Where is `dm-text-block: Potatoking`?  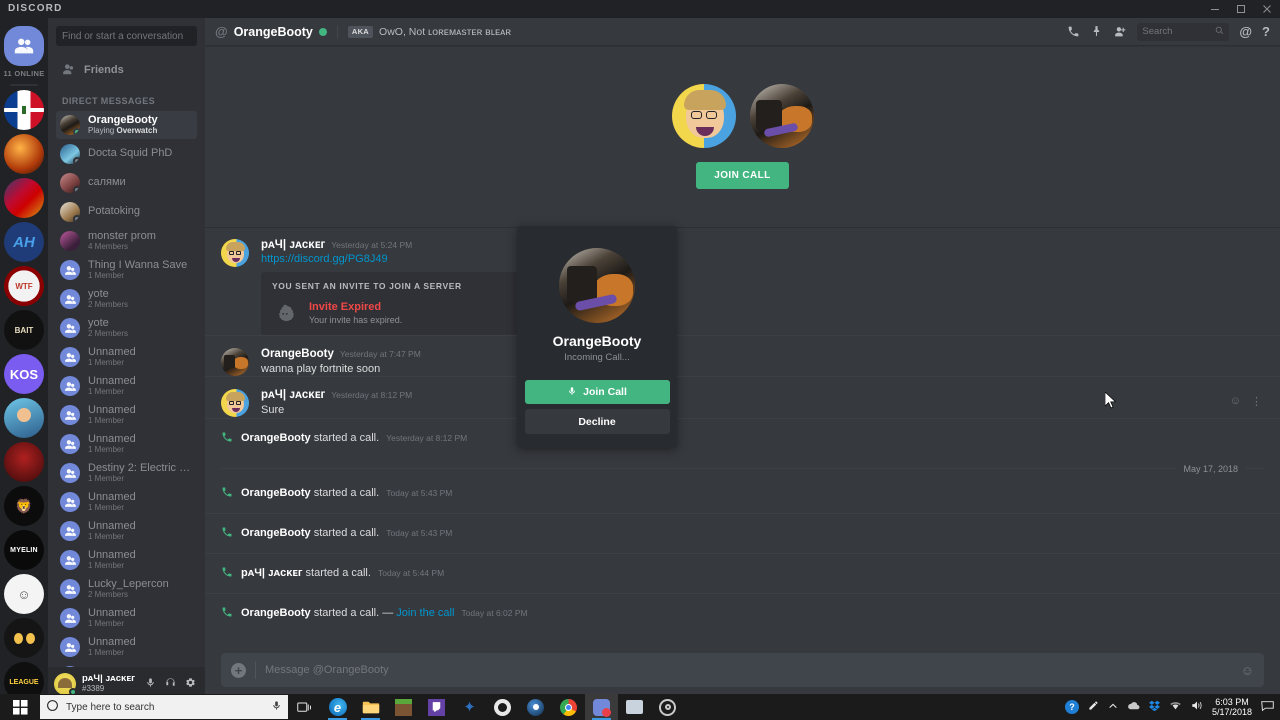 dm-text-block: Potatoking is located at coordinates (114, 212).